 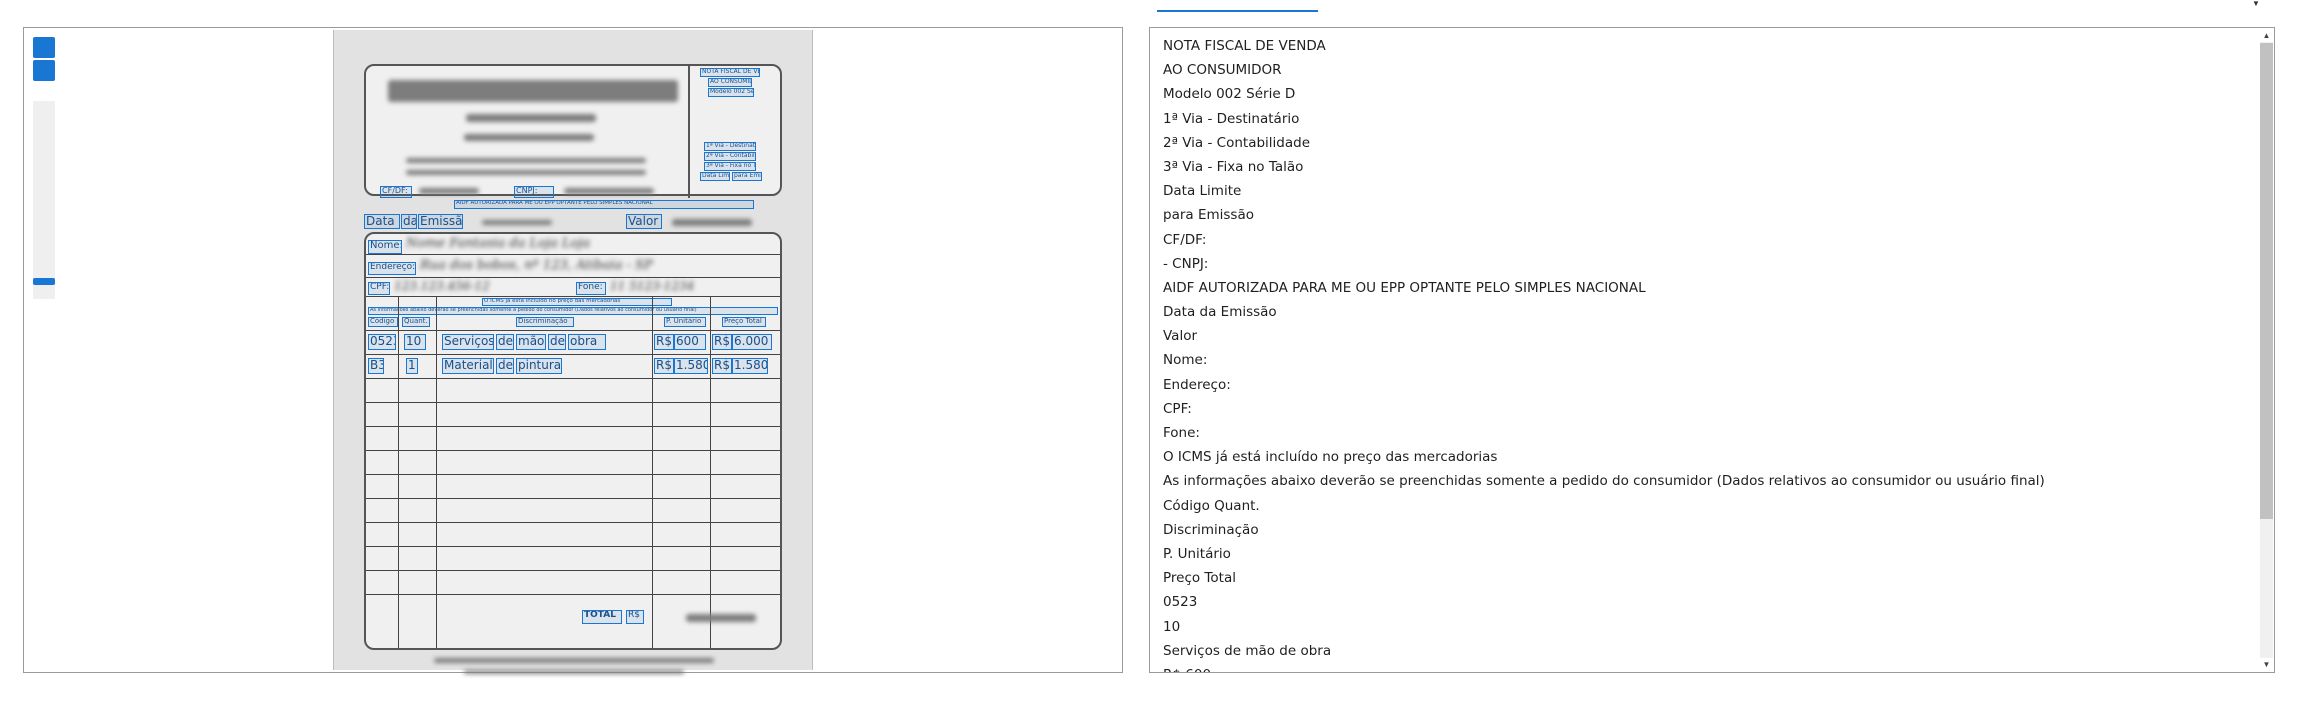 I want to click on active-tab-indicator, so click(x=1237, y=11).